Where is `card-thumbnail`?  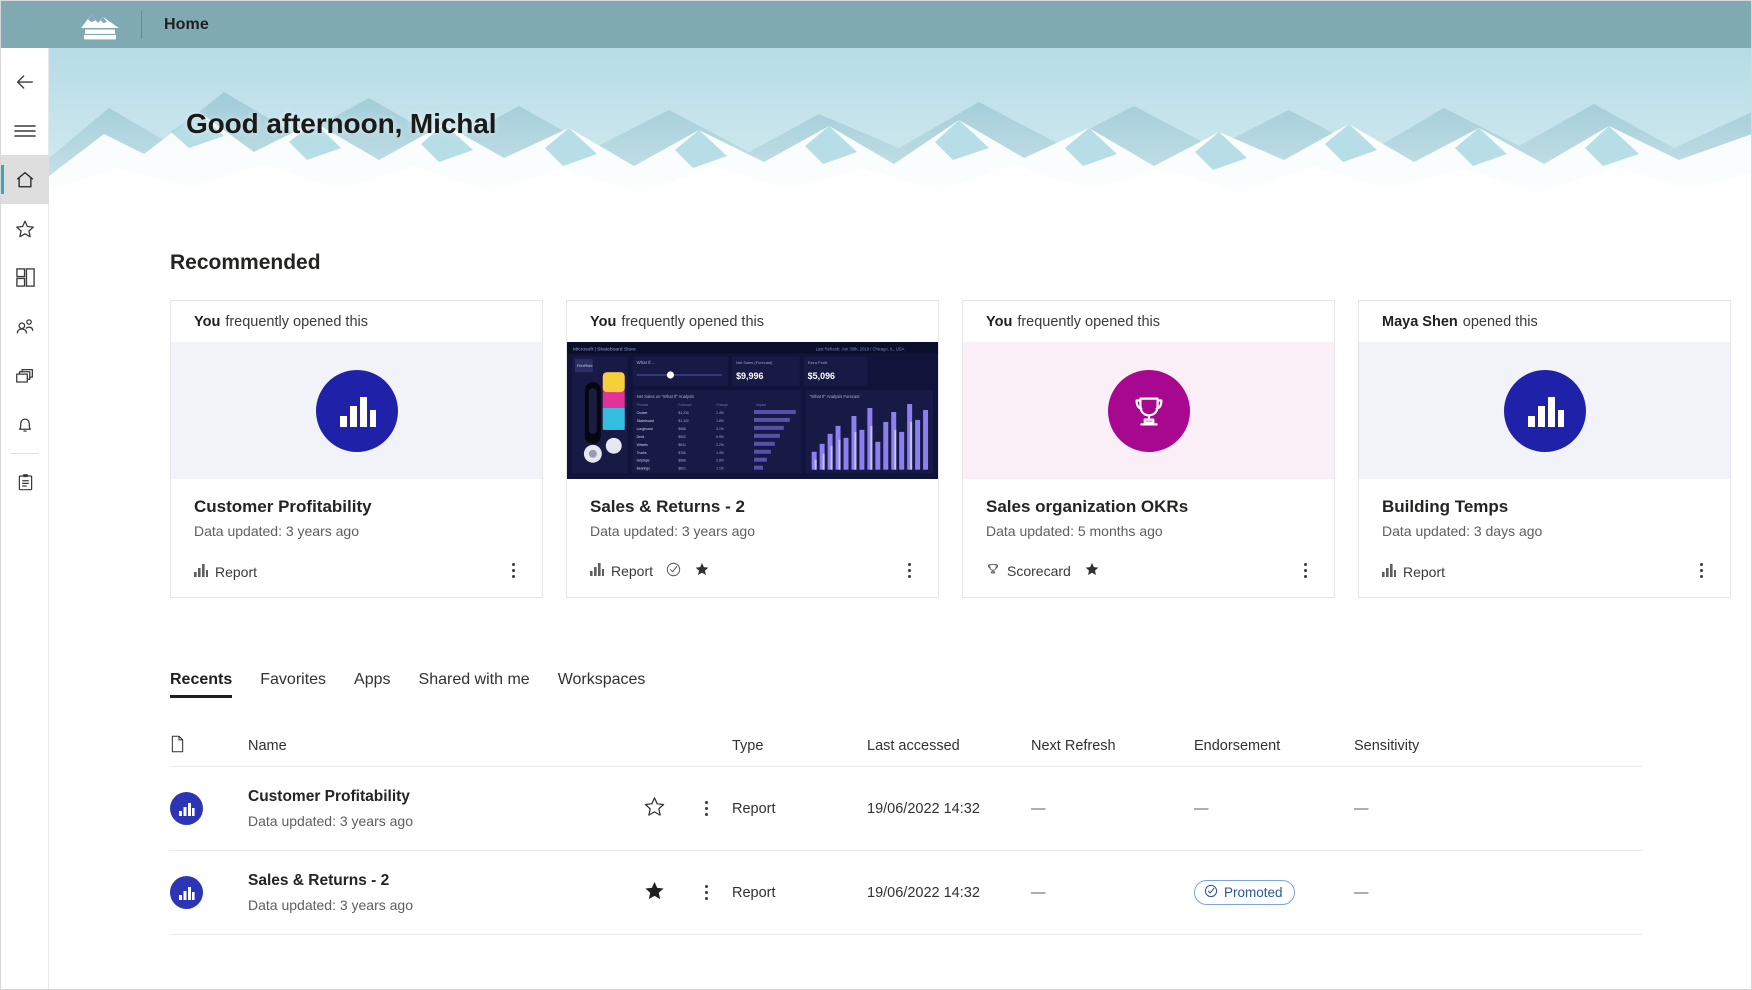 card-thumbnail is located at coordinates (1544, 410).